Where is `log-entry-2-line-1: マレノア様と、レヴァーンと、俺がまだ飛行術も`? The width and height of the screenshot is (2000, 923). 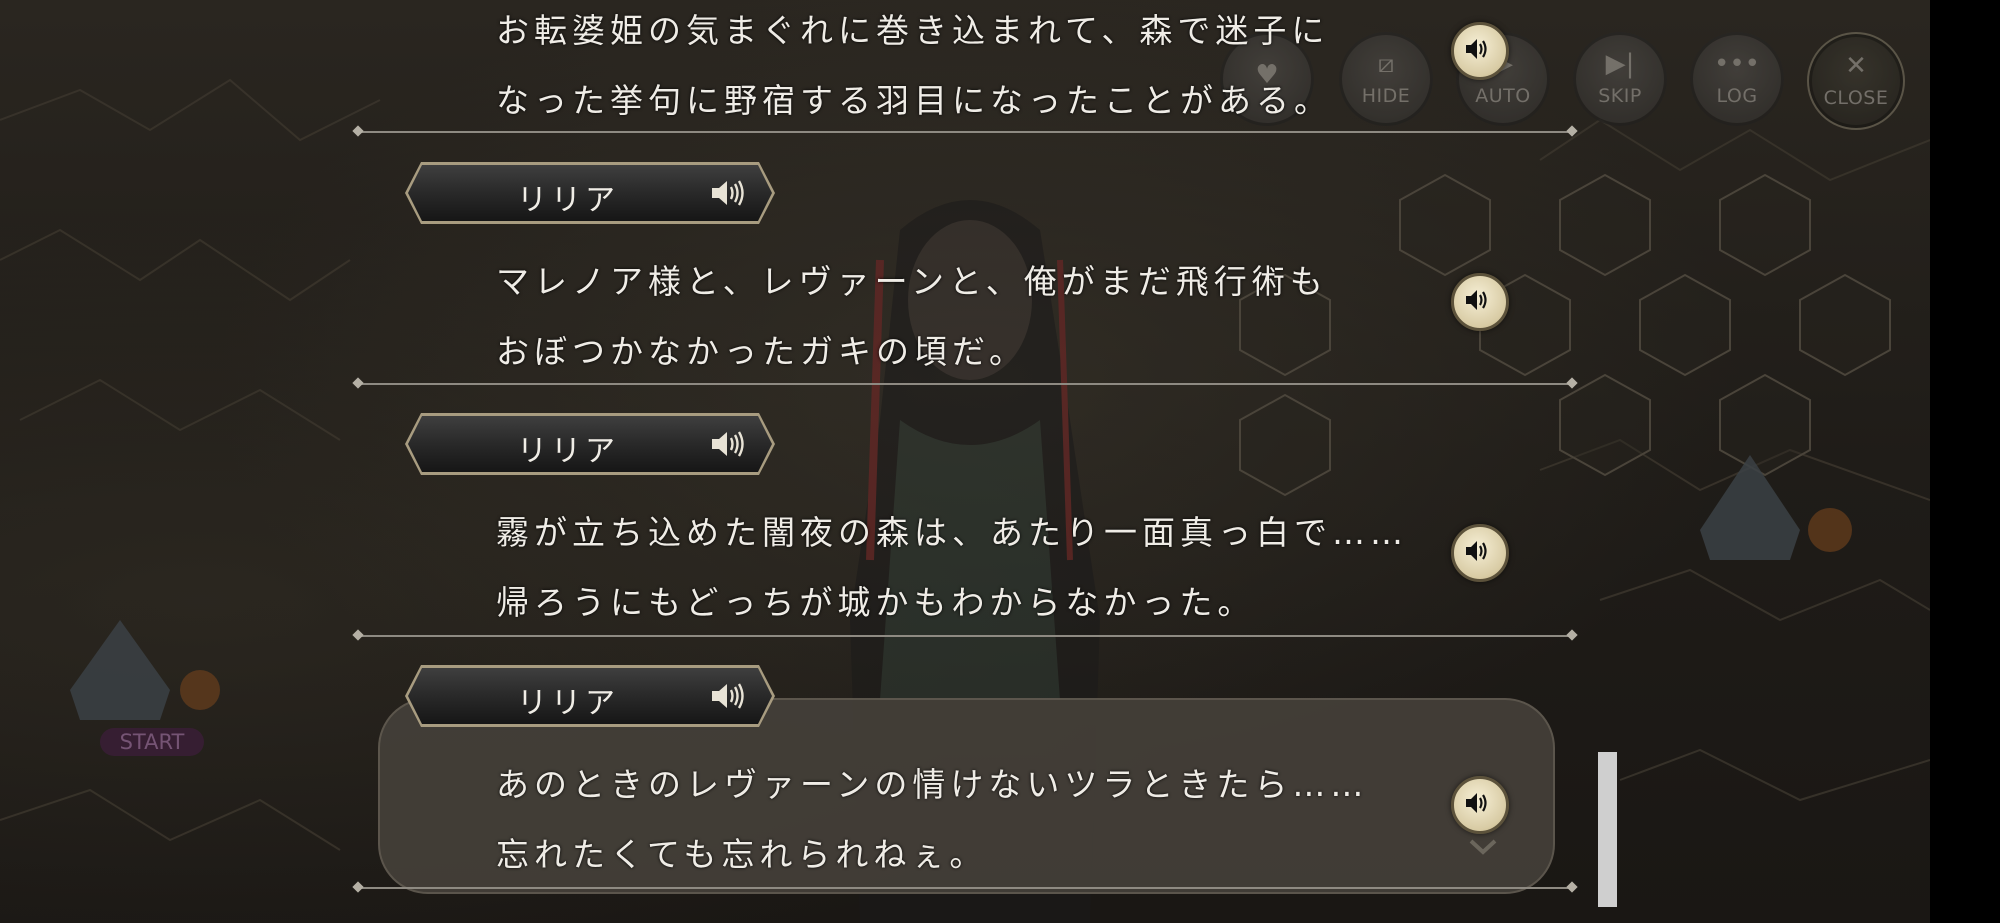 log-entry-2-line-1: マレノア様と、レヴァーンと、俺がまだ飛行術も is located at coordinates (912, 281).